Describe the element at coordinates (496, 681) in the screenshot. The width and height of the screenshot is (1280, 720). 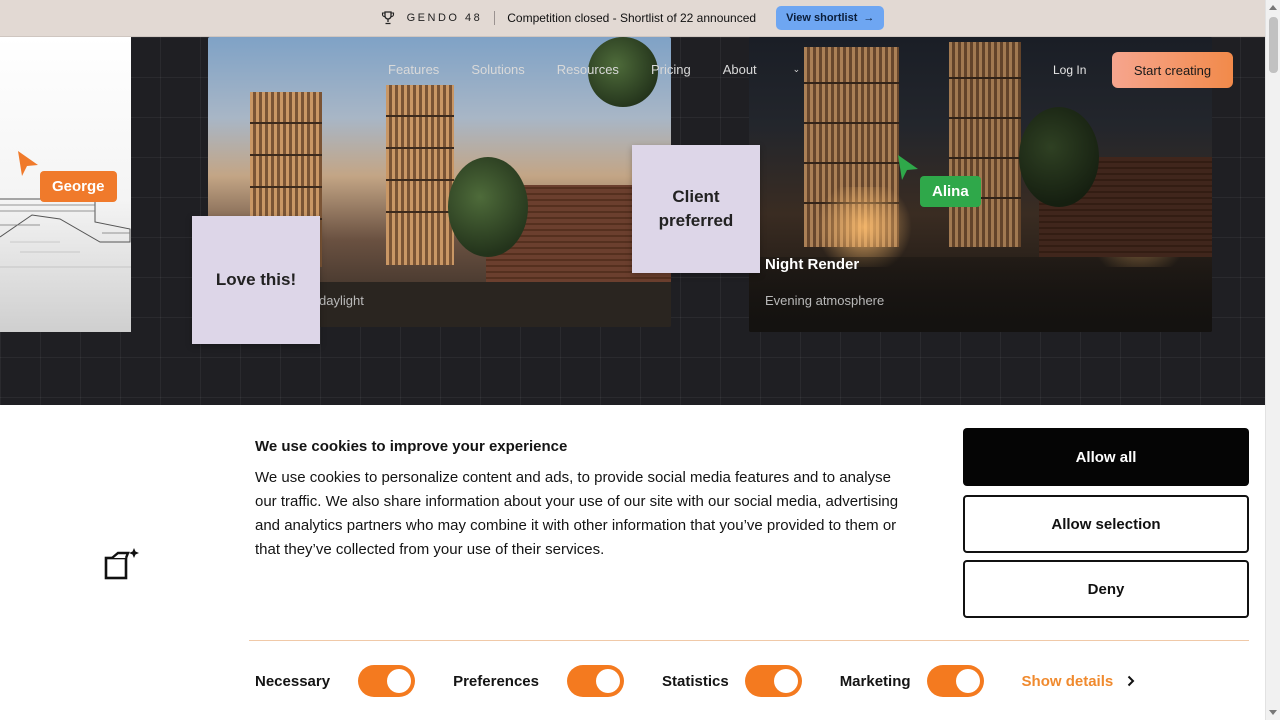
I see `preferences-label: Preferences` at that location.